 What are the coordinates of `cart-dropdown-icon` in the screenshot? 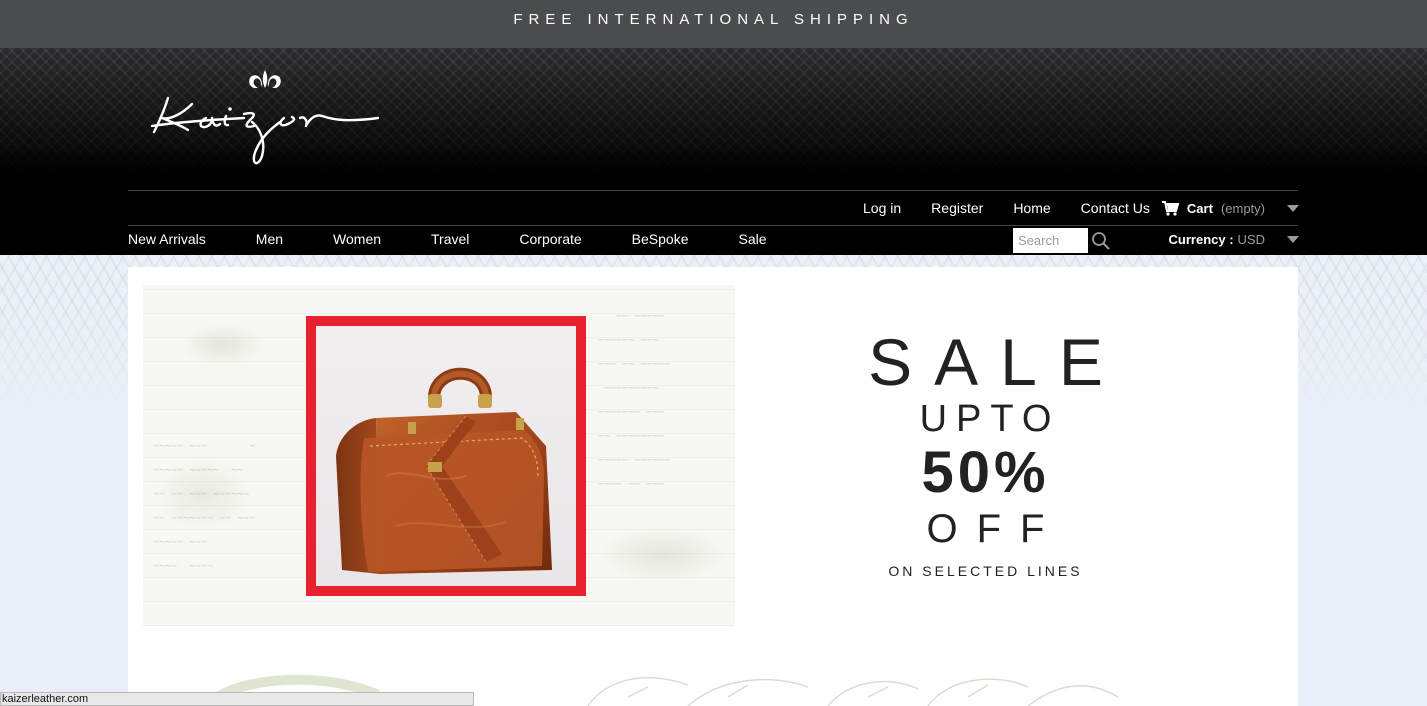 It's located at (1293, 208).